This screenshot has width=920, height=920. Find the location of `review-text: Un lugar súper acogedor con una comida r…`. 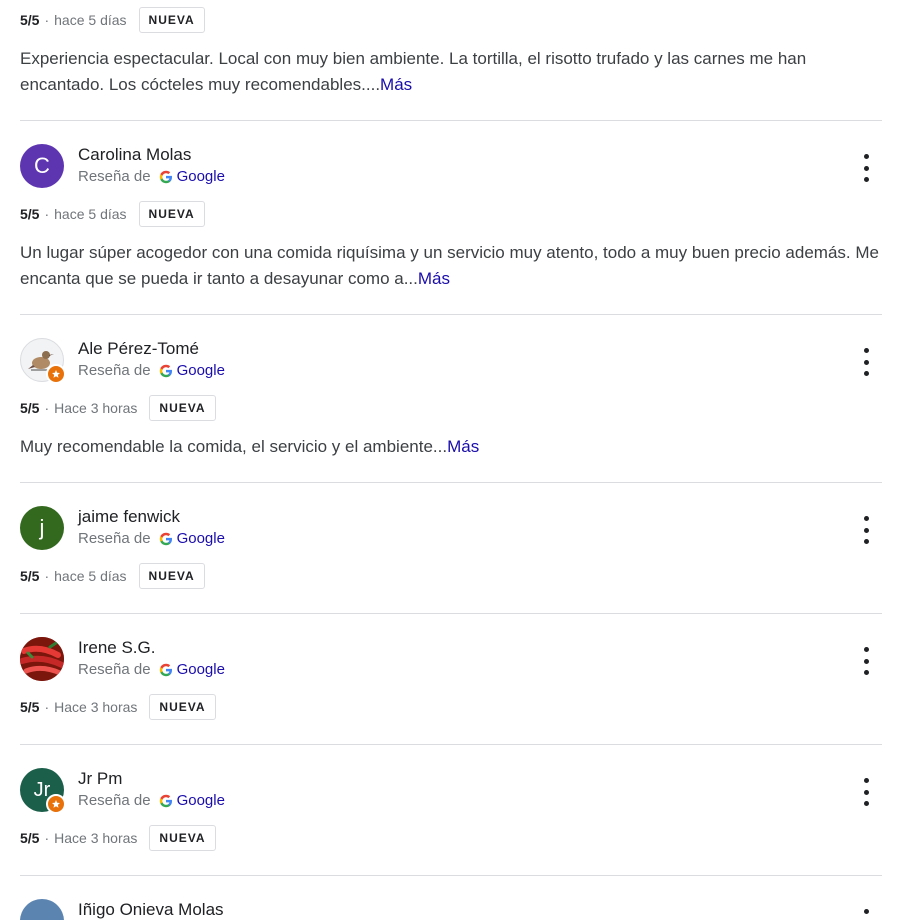

review-text: Un lugar súper acogedor con una comida r… is located at coordinates (455, 266).